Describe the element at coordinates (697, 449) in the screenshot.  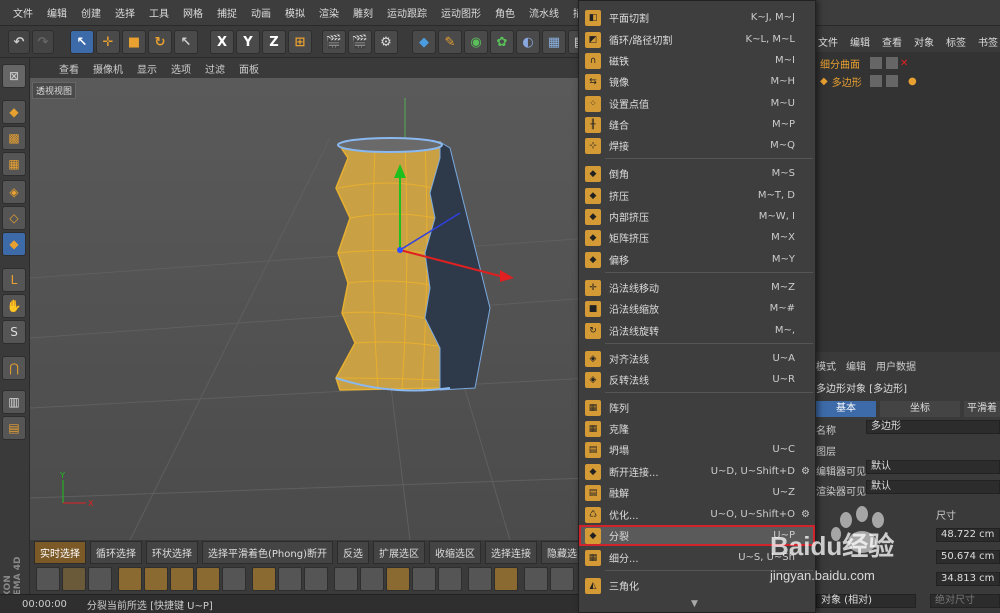
I see `menu-item-collapse: ▤ 坍塌 U~C` at that location.